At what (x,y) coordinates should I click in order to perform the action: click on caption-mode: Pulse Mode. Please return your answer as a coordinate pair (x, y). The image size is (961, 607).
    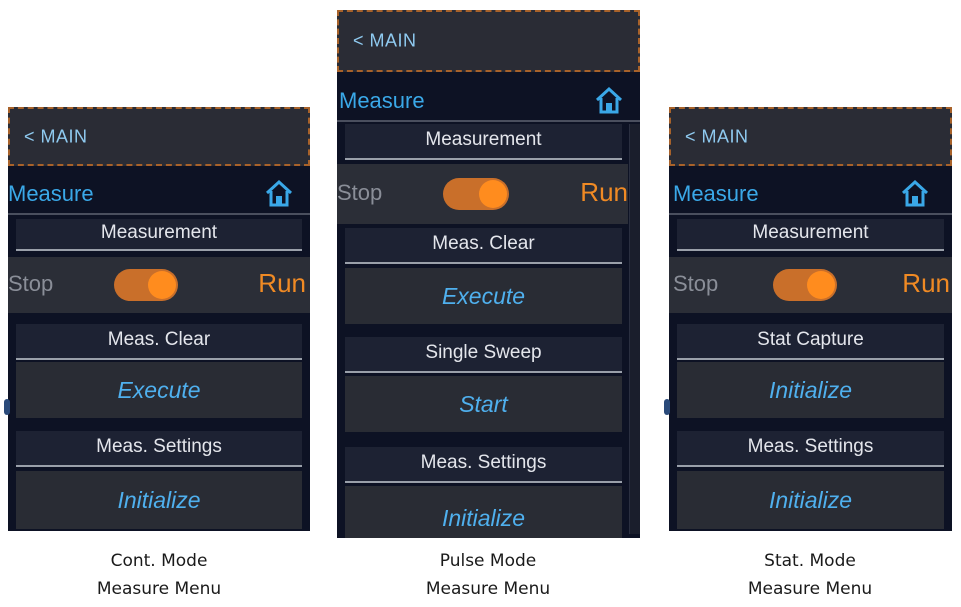
    Looking at the image, I should click on (488, 561).